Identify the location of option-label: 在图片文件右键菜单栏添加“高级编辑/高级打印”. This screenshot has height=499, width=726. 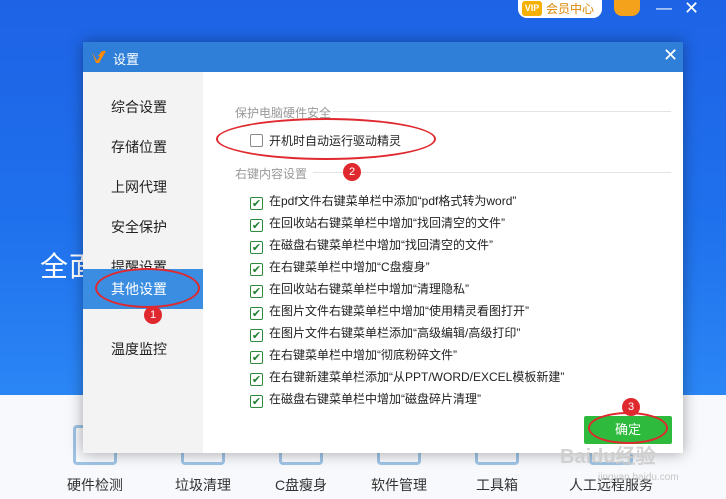
(395, 333).